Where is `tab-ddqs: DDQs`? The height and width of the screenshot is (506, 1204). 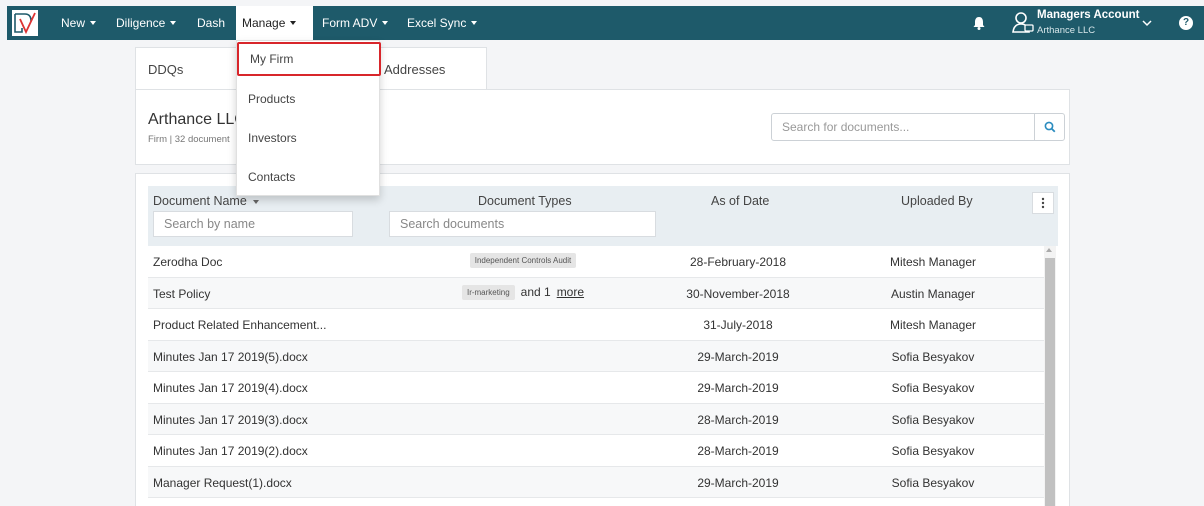 tab-ddqs: DDQs is located at coordinates (165, 69).